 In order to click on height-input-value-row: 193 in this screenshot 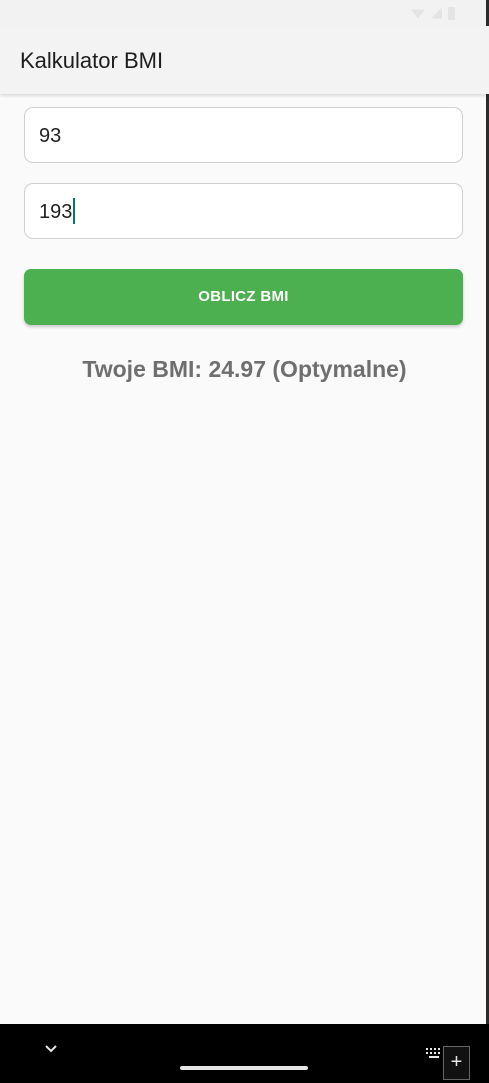, I will do `click(57, 210)`.